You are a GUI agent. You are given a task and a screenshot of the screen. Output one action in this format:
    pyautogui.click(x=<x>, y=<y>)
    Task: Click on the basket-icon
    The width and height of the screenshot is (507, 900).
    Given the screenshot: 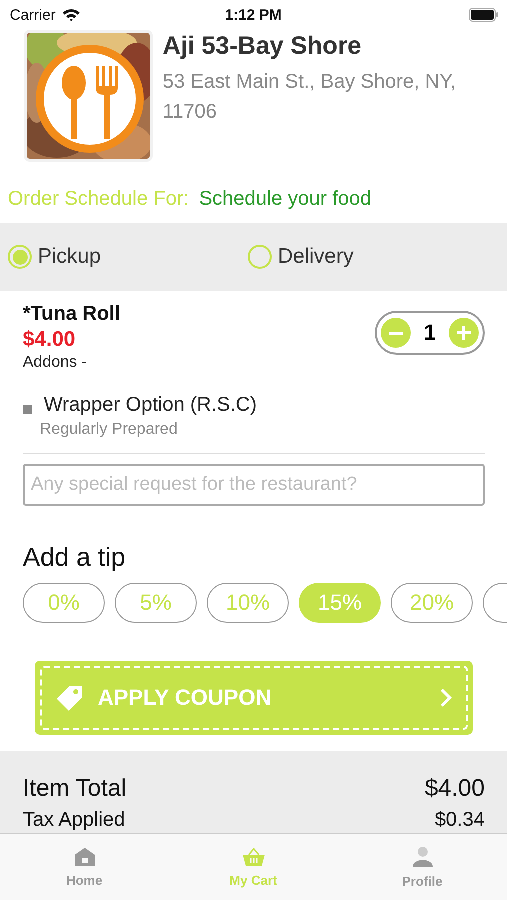 What is the action you would take?
    pyautogui.click(x=254, y=856)
    